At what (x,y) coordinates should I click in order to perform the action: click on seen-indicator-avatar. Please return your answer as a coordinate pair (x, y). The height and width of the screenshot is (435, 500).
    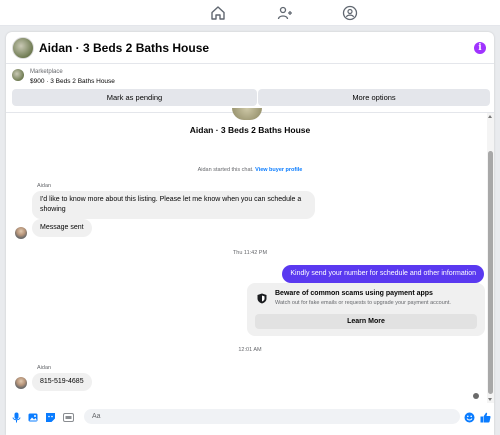
    Looking at the image, I should click on (476, 396).